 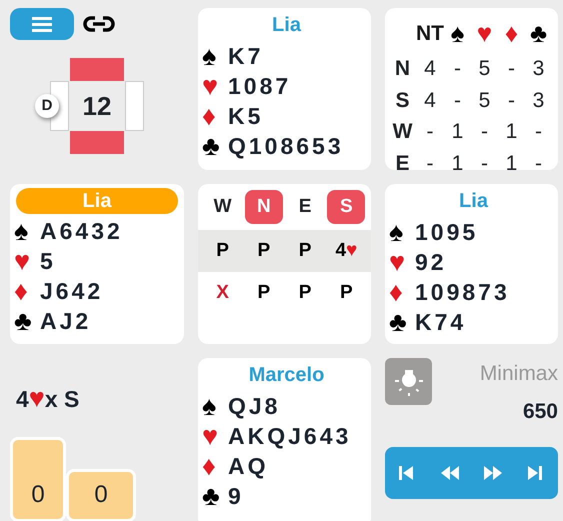 I want to click on bid: X, so click(x=222, y=292).